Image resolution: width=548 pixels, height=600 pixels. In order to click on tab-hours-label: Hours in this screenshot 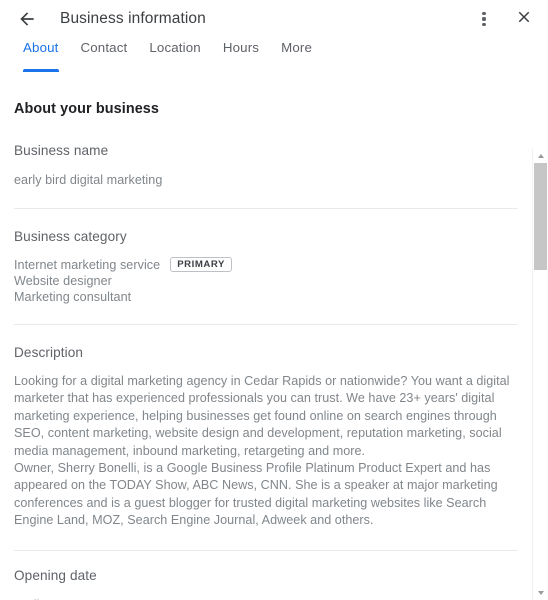, I will do `click(241, 47)`.